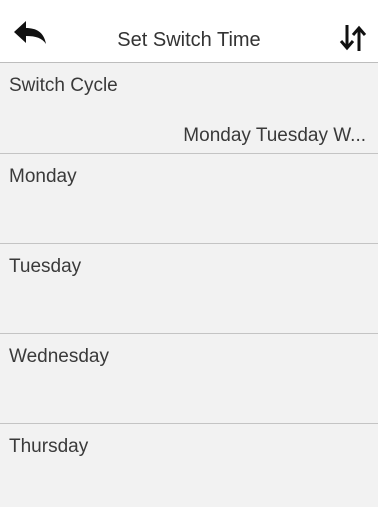  I want to click on sort-arrows-icon, so click(353, 38).